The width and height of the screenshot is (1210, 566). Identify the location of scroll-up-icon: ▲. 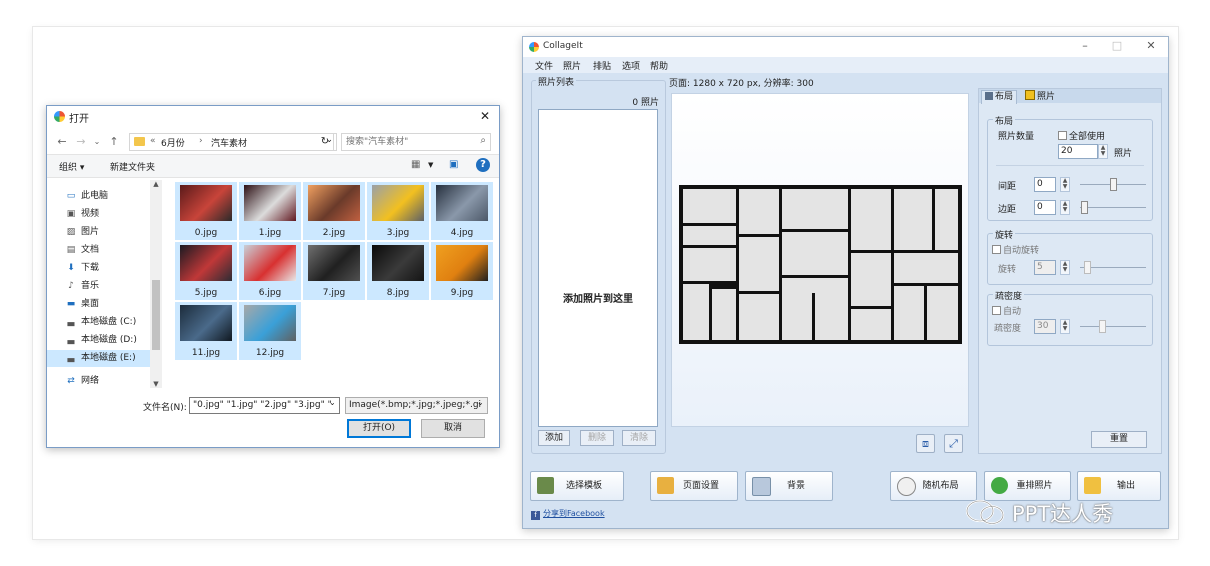
(156, 184).